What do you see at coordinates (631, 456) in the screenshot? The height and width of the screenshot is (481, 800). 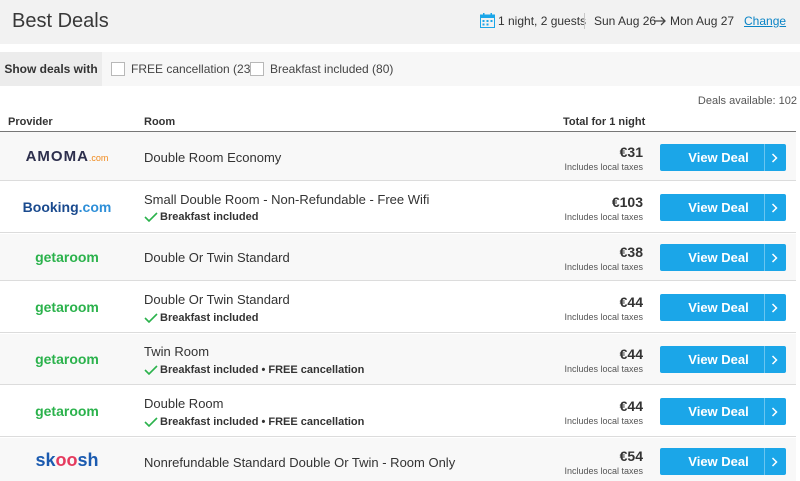 I see `deal-price: €54` at bounding box center [631, 456].